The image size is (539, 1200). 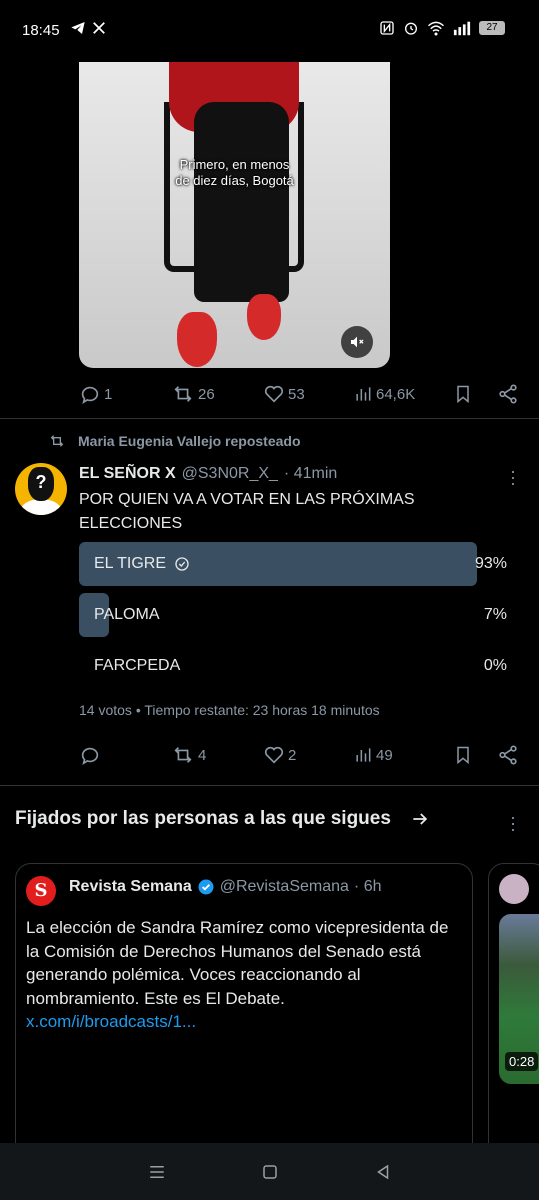 I want to click on nfc-icon, so click(x=387, y=28).